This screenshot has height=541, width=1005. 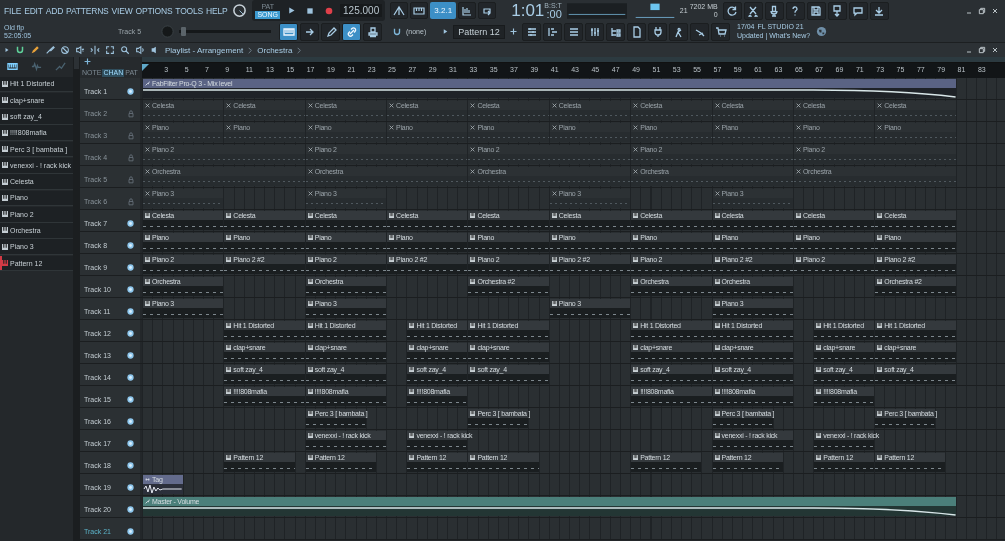 What do you see at coordinates (615, 31) in the screenshot?
I see `folder-tree-icon` at bounding box center [615, 31].